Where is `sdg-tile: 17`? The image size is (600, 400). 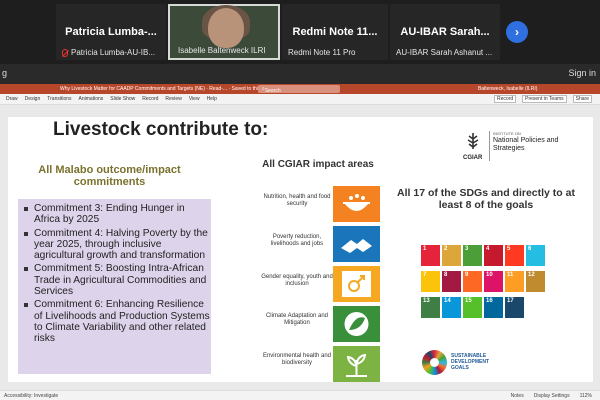
sdg-tile: 17 is located at coordinates (514, 307).